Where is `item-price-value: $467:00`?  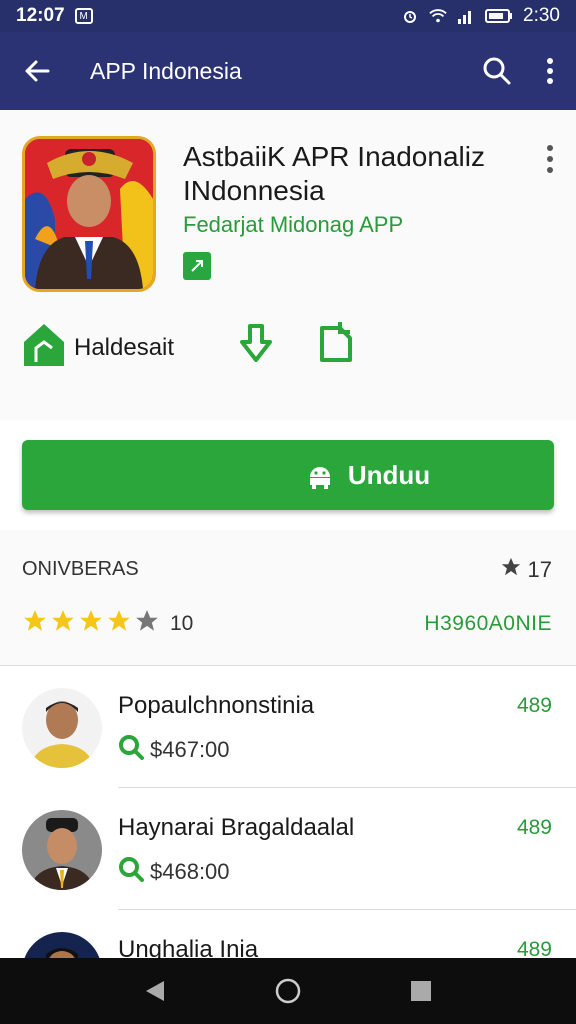
item-price-value: $467:00 is located at coordinates (190, 749).